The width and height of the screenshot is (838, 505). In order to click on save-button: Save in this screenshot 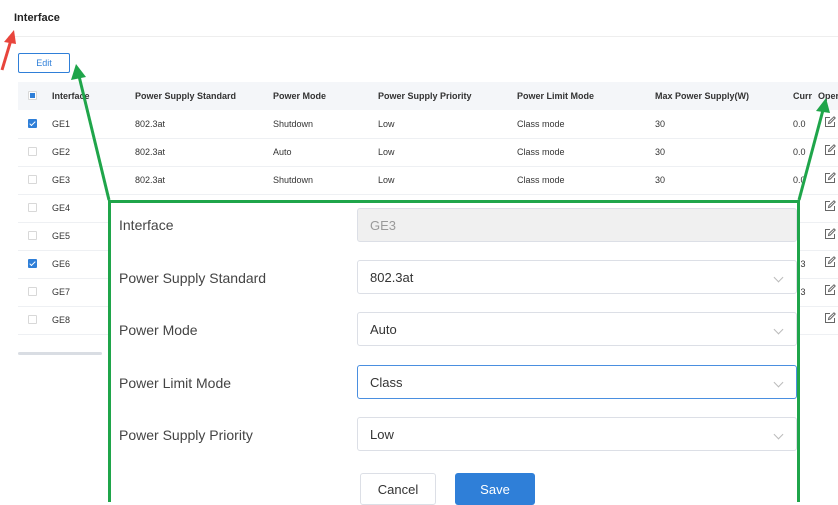, I will do `click(495, 489)`.